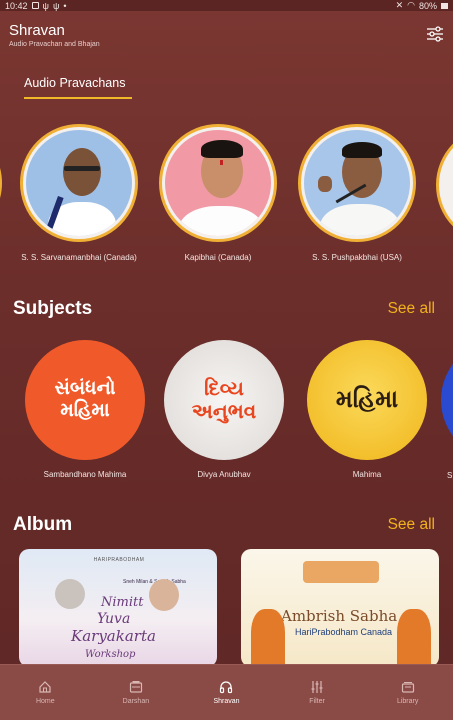  What do you see at coordinates (399, 5) in the screenshot?
I see `mute-icon: ✕` at bounding box center [399, 5].